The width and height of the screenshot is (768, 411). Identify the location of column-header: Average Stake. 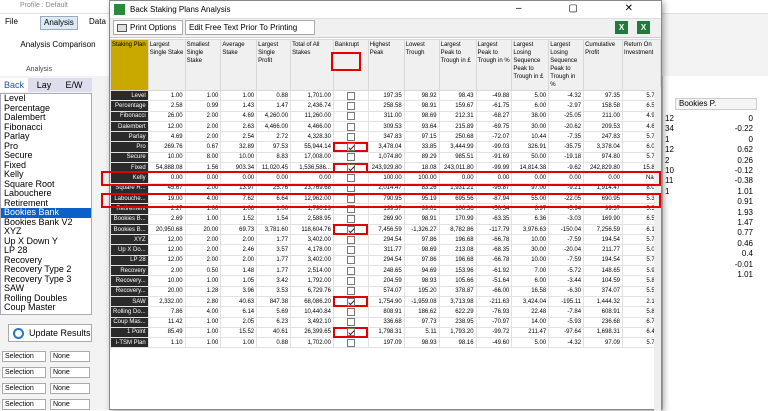
(239, 65).